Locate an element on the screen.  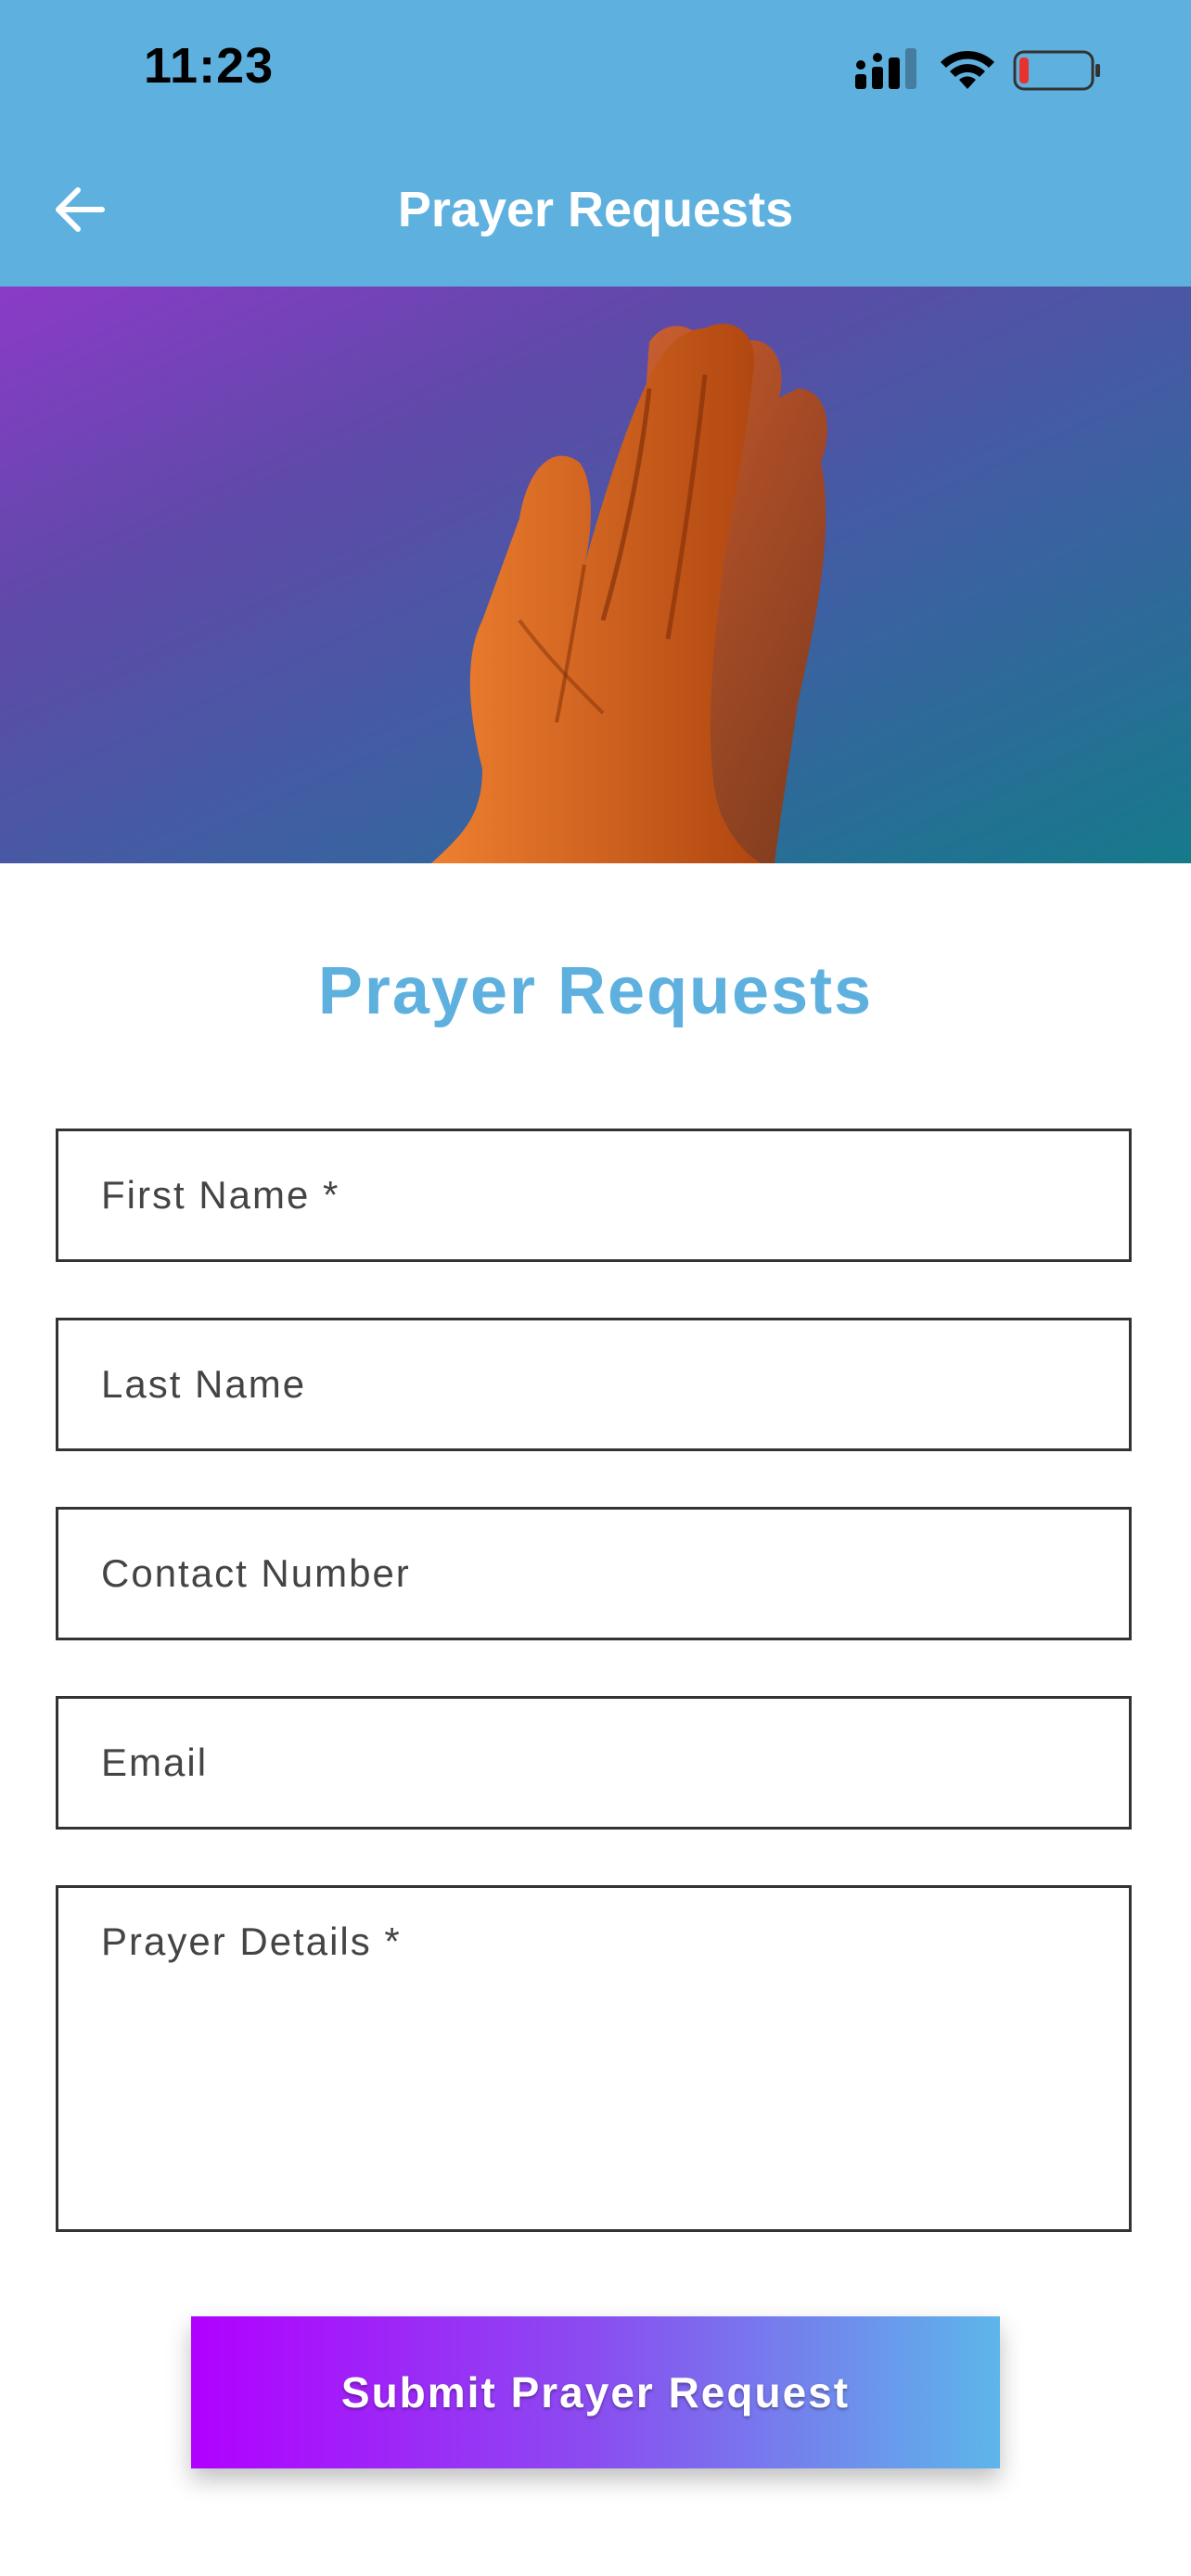
contact-number-input is located at coordinates (593, 1574).